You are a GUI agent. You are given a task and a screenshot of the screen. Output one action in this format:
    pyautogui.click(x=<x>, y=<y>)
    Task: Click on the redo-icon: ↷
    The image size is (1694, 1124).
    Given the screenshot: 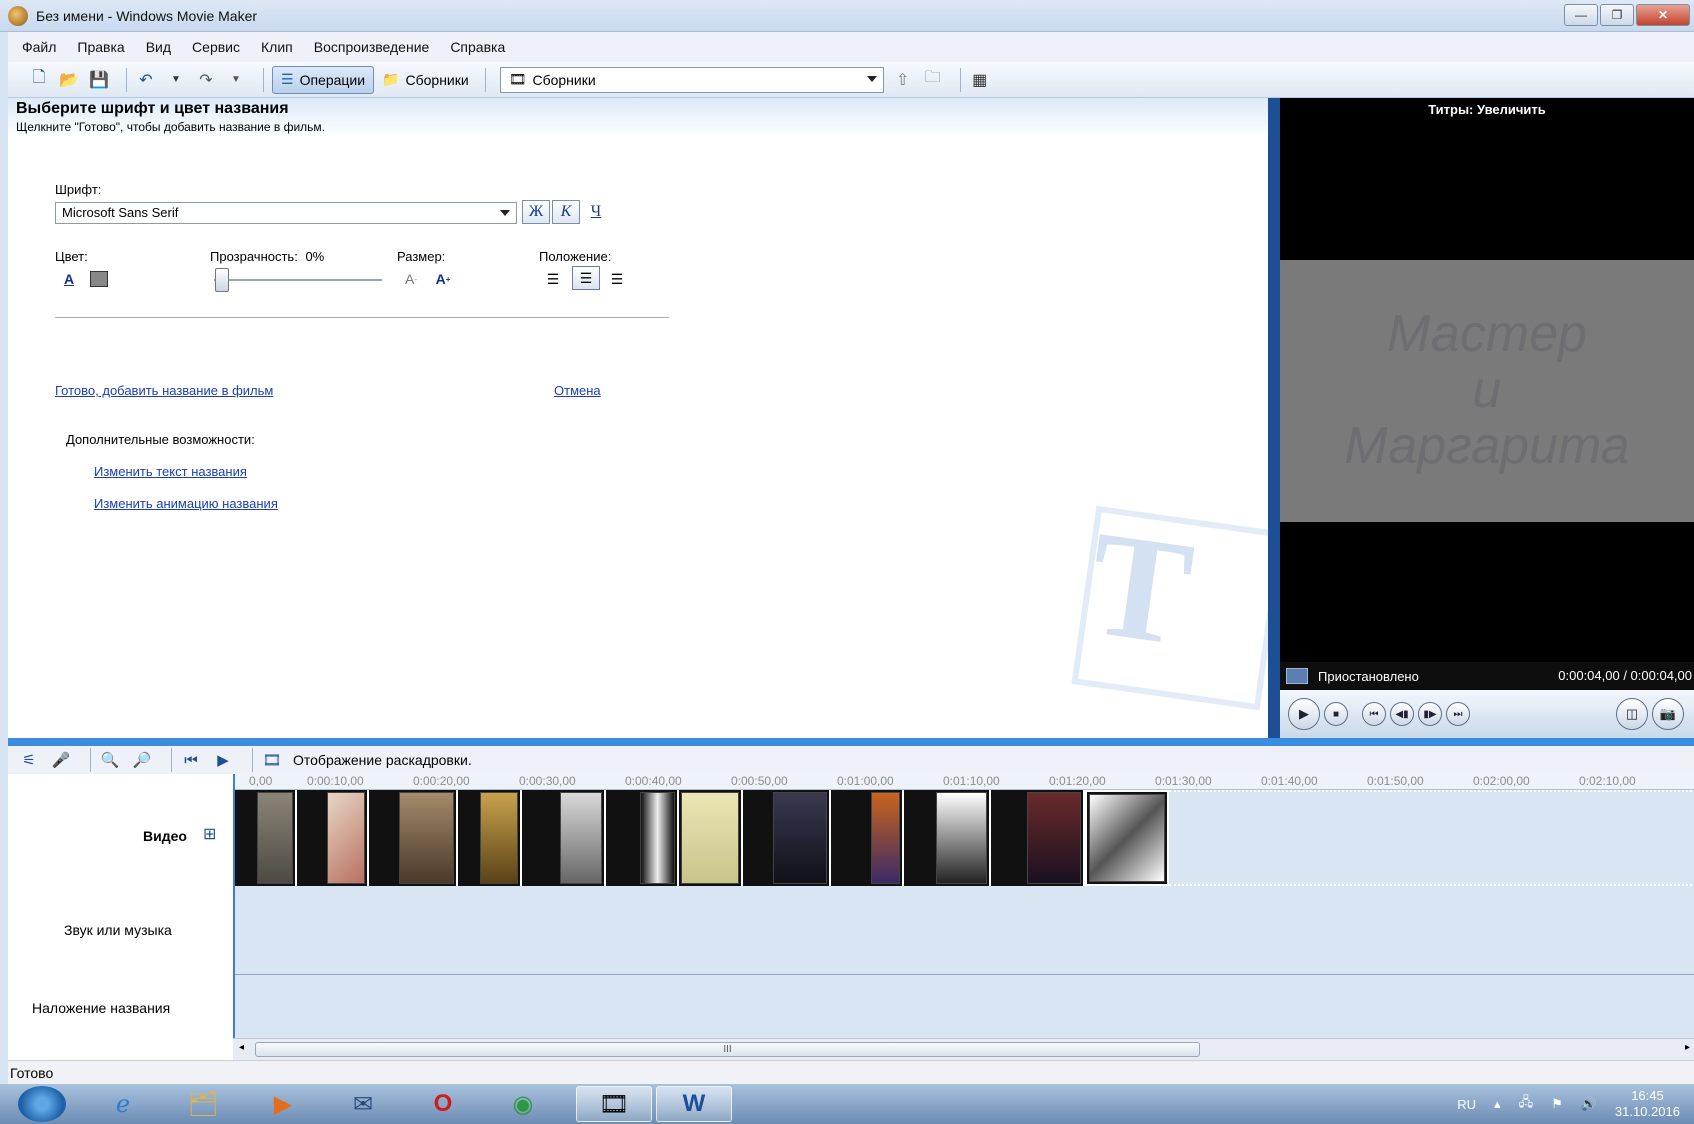 What is the action you would take?
    pyautogui.click(x=206, y=80)
    